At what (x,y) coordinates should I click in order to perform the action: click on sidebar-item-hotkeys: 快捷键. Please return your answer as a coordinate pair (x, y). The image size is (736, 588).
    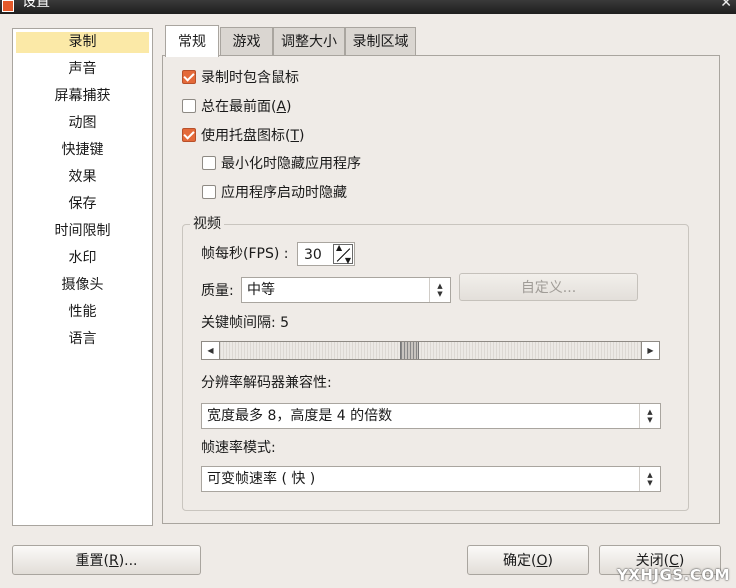
    Looking at the image, I should click on (82, 150).